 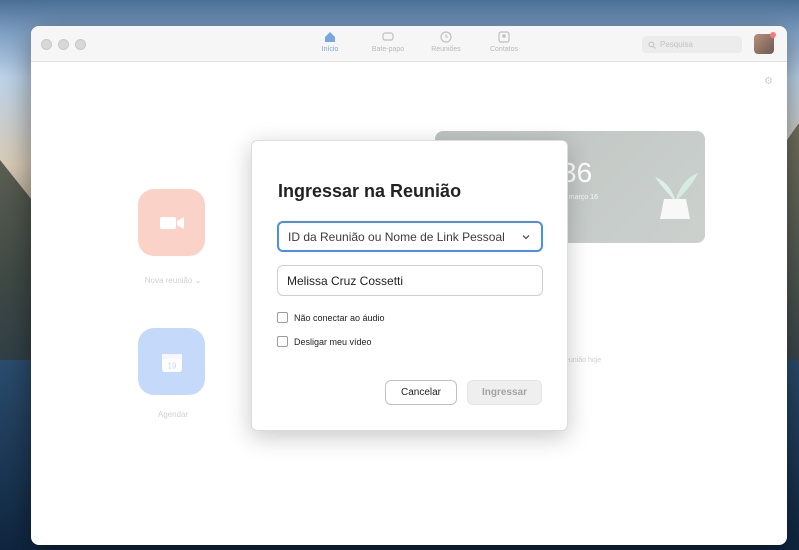 I want to click on tab-meetings: Reuniões, so click(x=446, y=41).